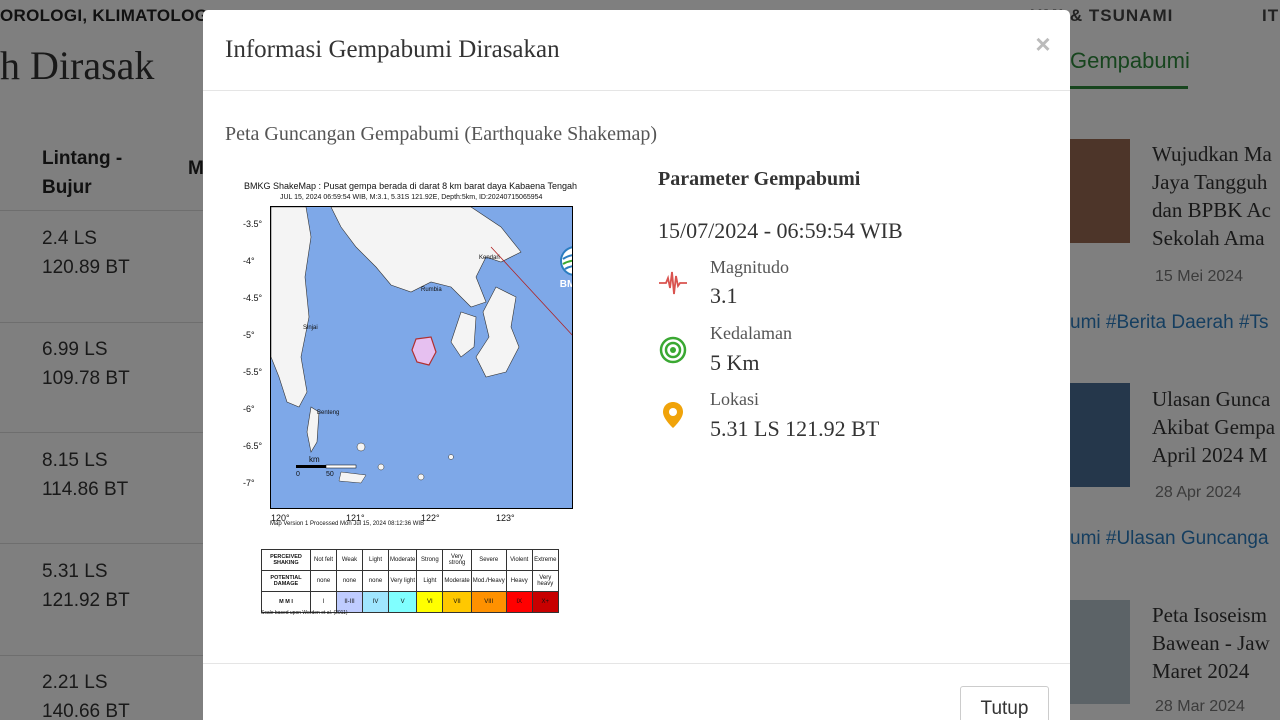  I want to click on mmi-cell: Heavy, so click(519, 581).